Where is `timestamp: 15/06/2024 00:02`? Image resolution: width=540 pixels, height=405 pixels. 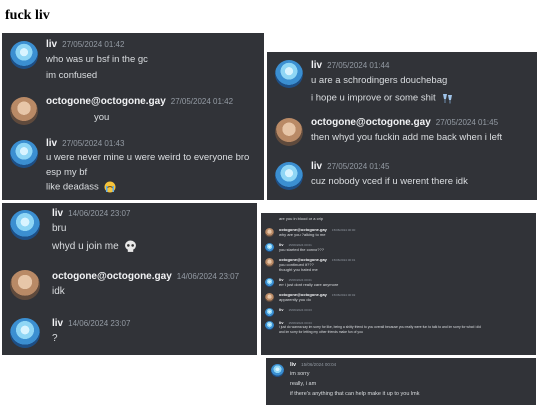
timestamp: 15/06/2024 00:02 is located at coordinates (343, 295).